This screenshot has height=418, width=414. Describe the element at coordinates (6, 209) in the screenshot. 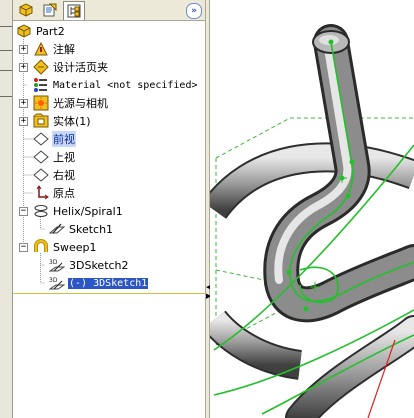

I see `left-toolbar-edge` at that location.